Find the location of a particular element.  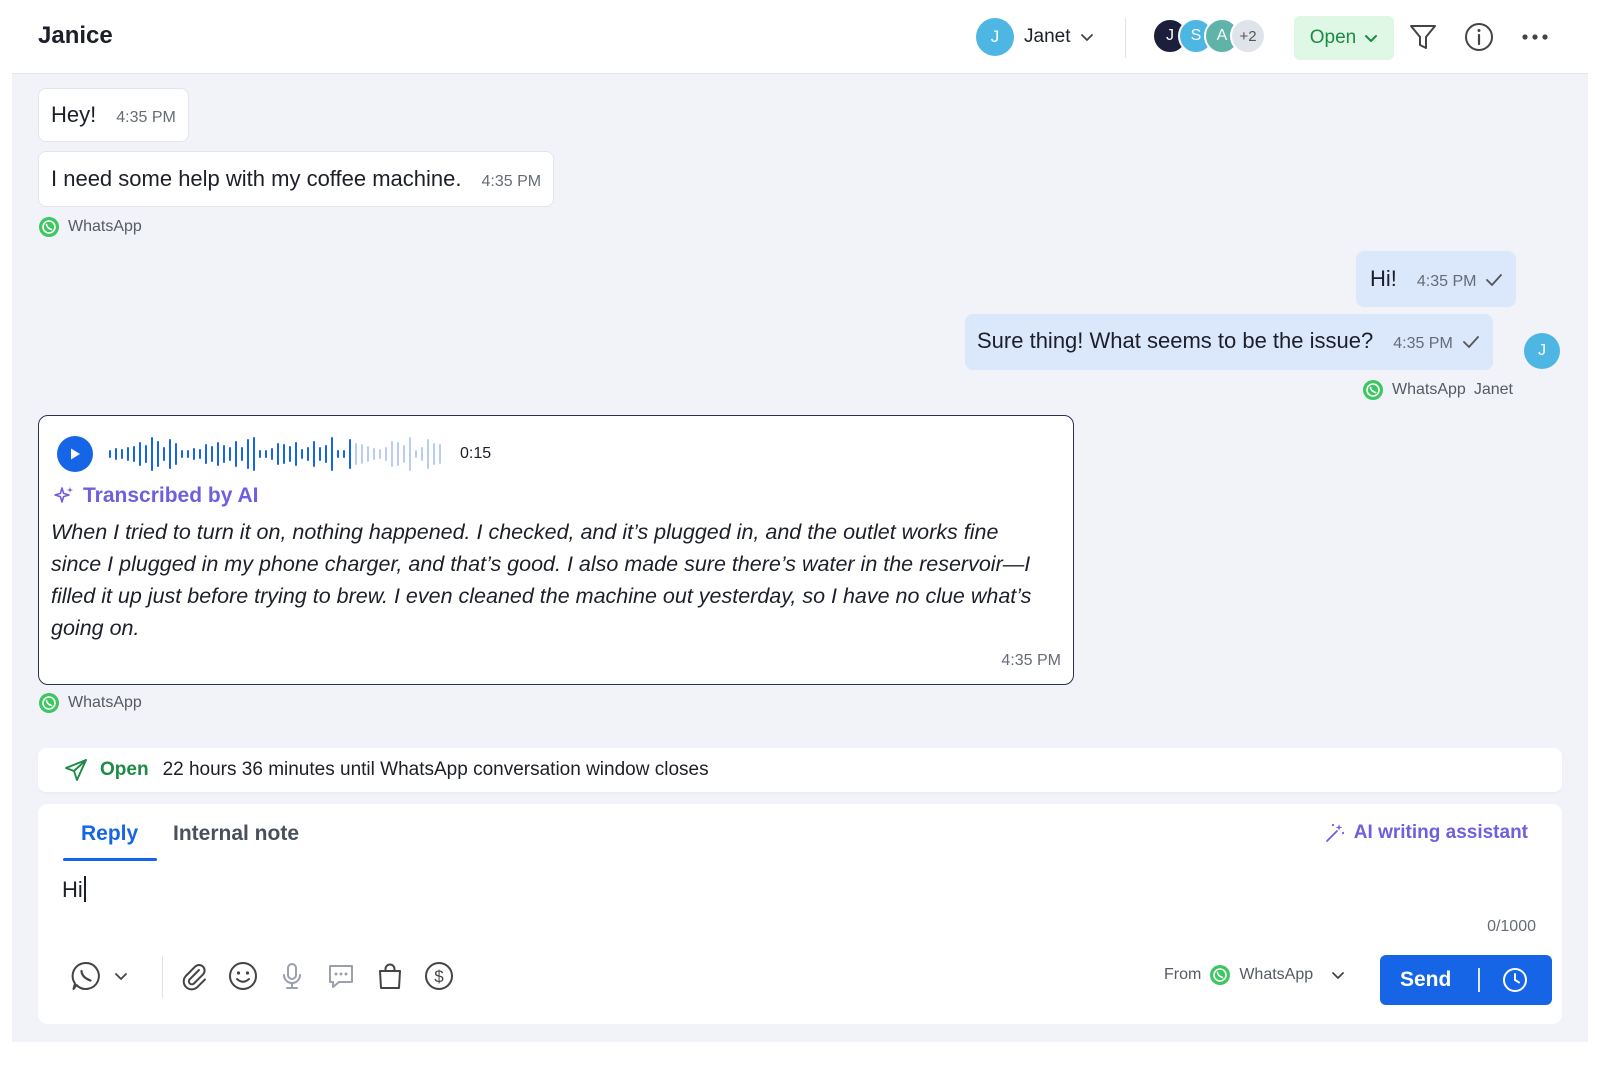

message-channel: WhatsApp is located at coordinates (90, 703).